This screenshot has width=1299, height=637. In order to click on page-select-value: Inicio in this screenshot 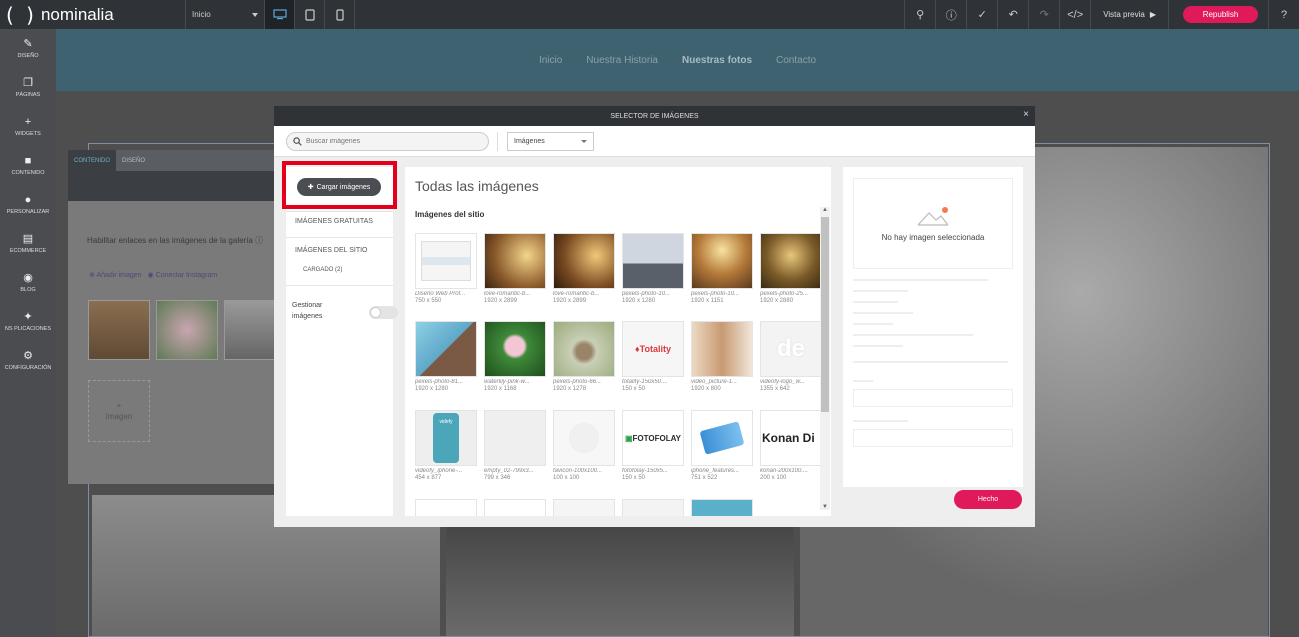, I will do `click(201, 14)`.